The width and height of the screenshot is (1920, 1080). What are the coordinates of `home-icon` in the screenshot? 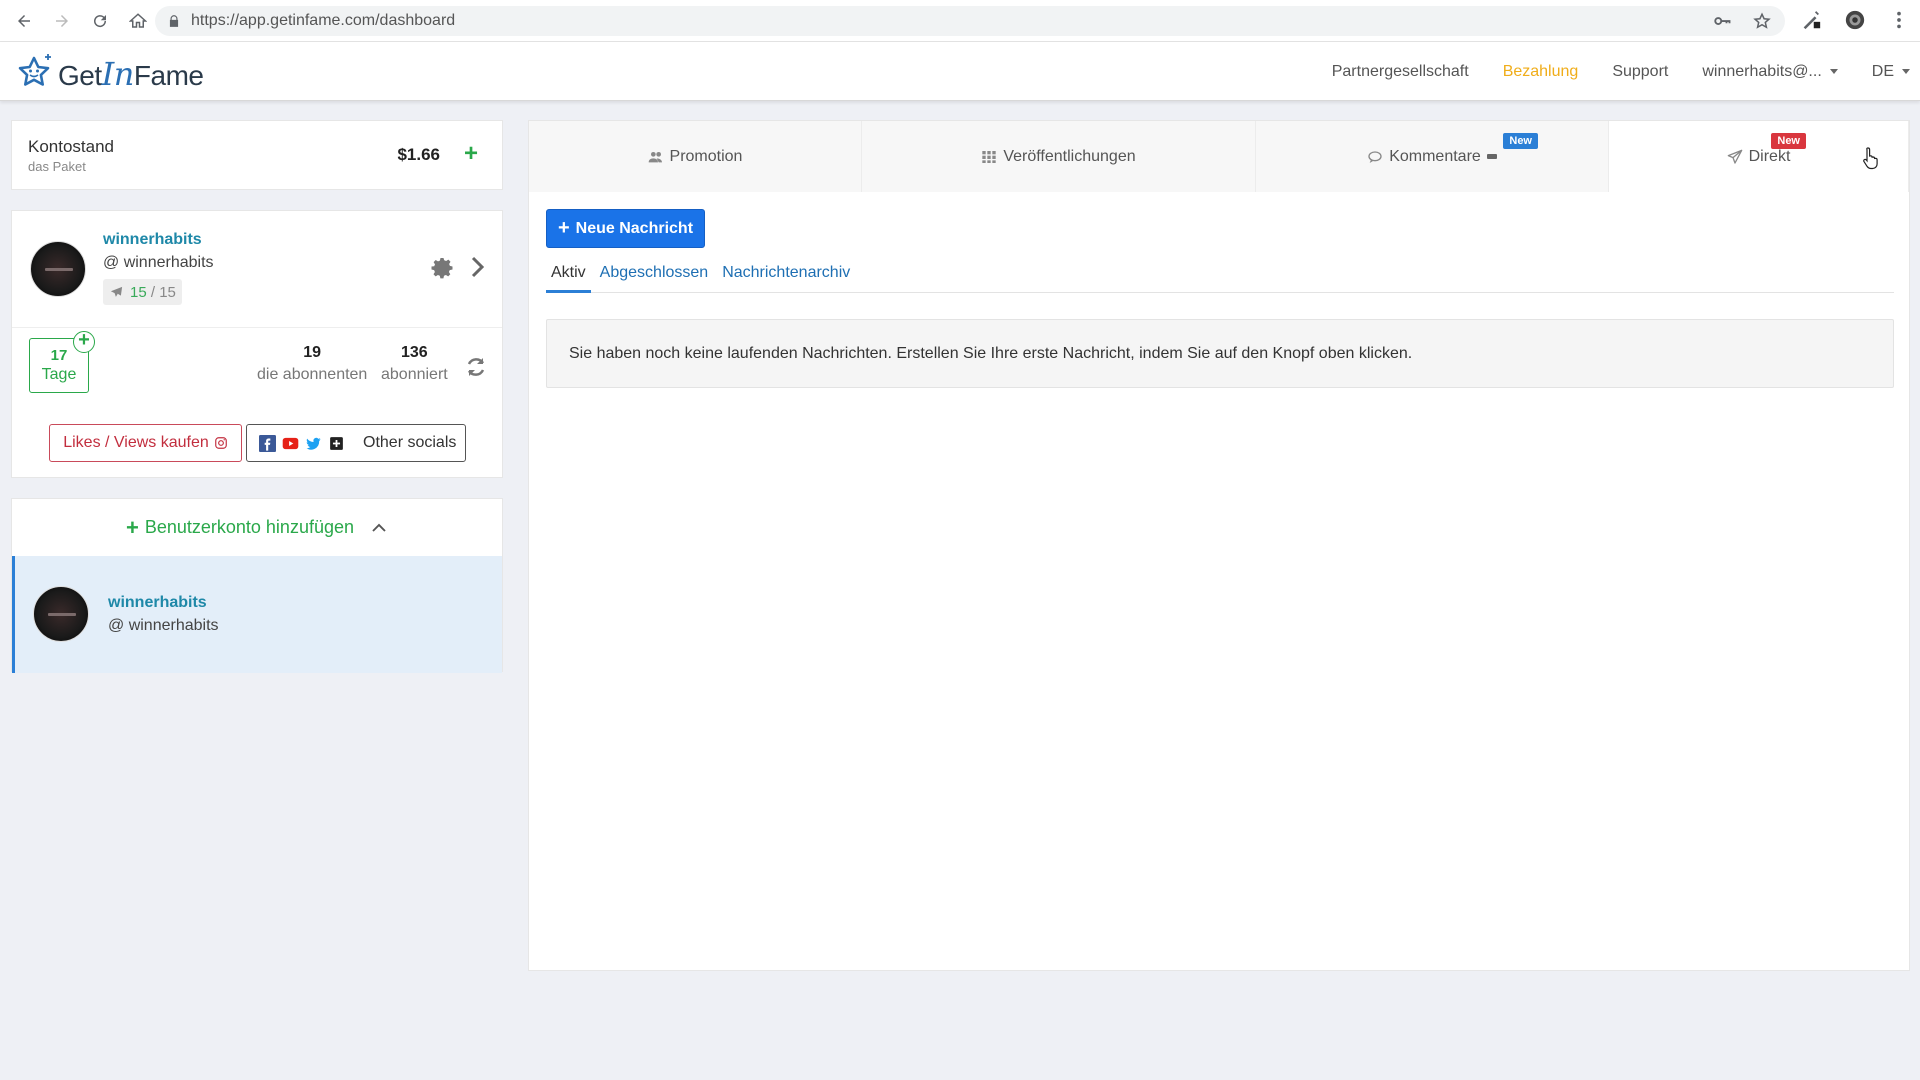 It's located at (138, 21).